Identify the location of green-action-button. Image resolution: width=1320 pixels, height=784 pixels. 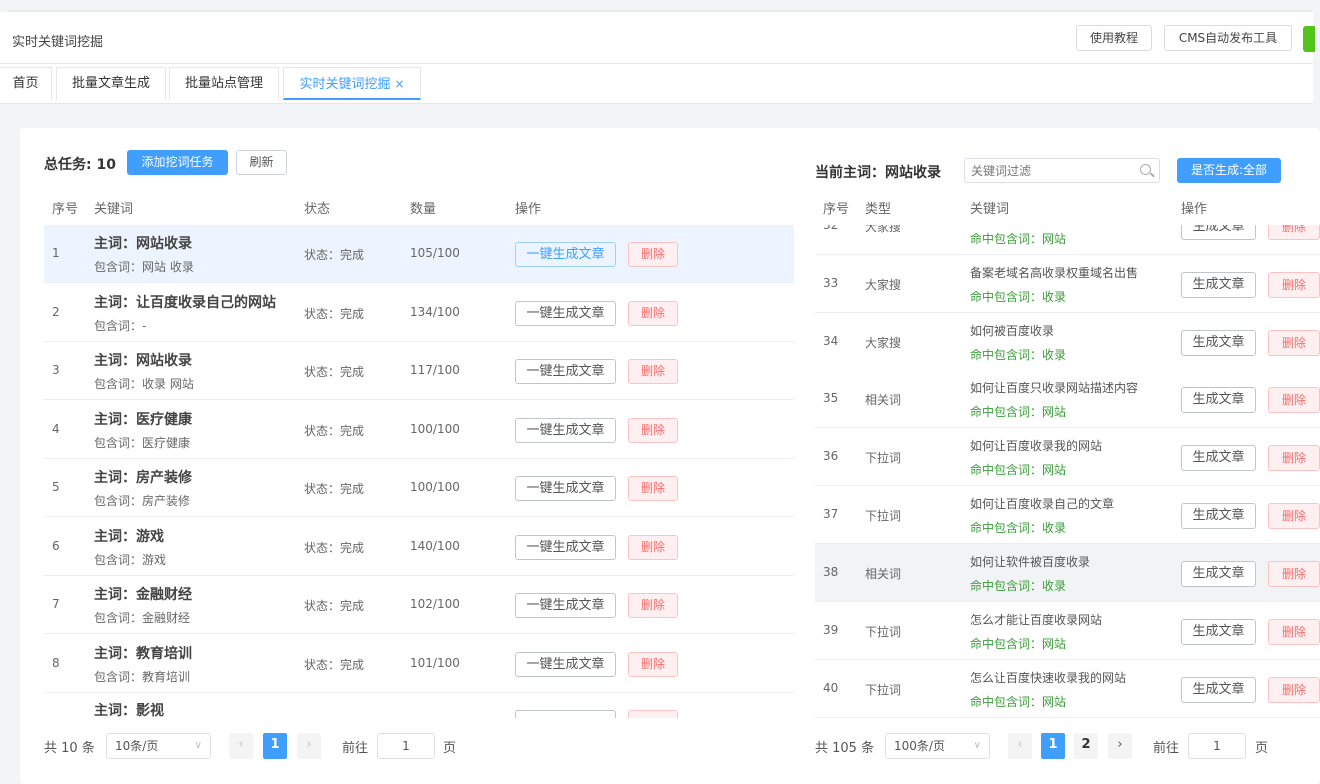
(1309, 39).